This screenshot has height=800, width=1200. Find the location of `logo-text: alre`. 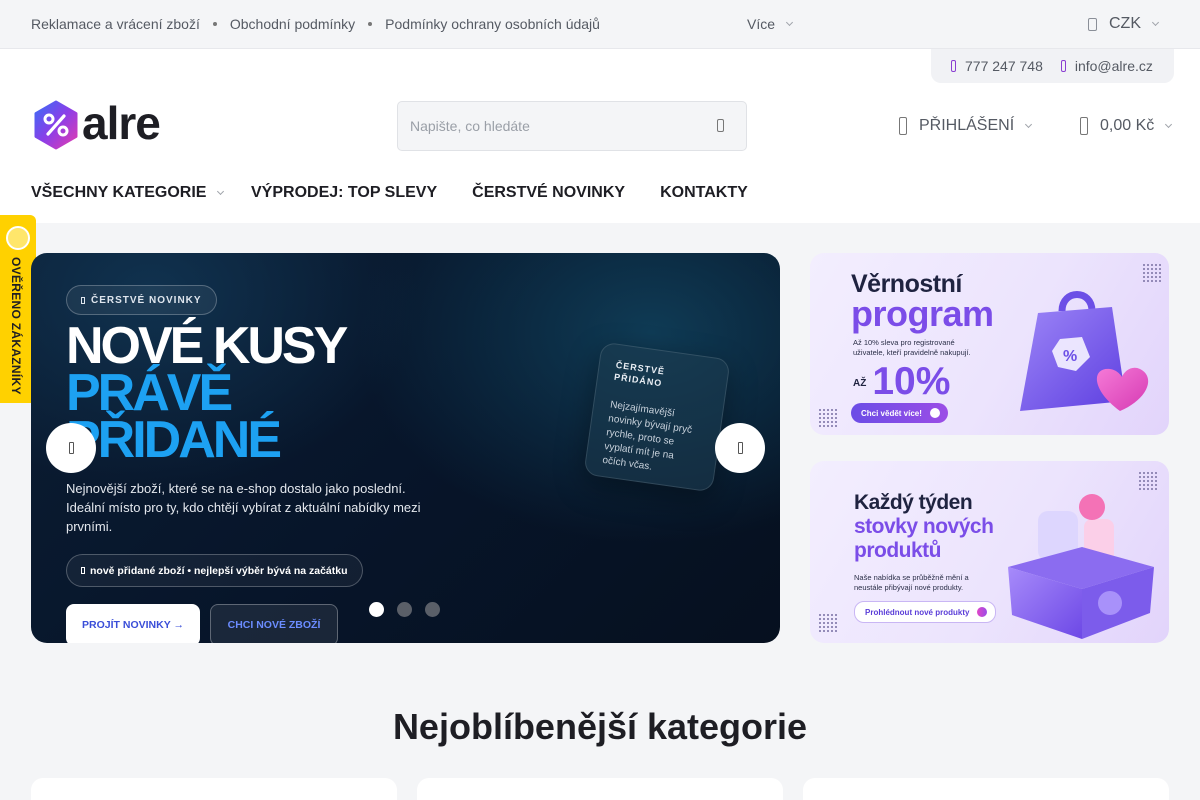

logo-text: alre is located at coordinates (121, 123).